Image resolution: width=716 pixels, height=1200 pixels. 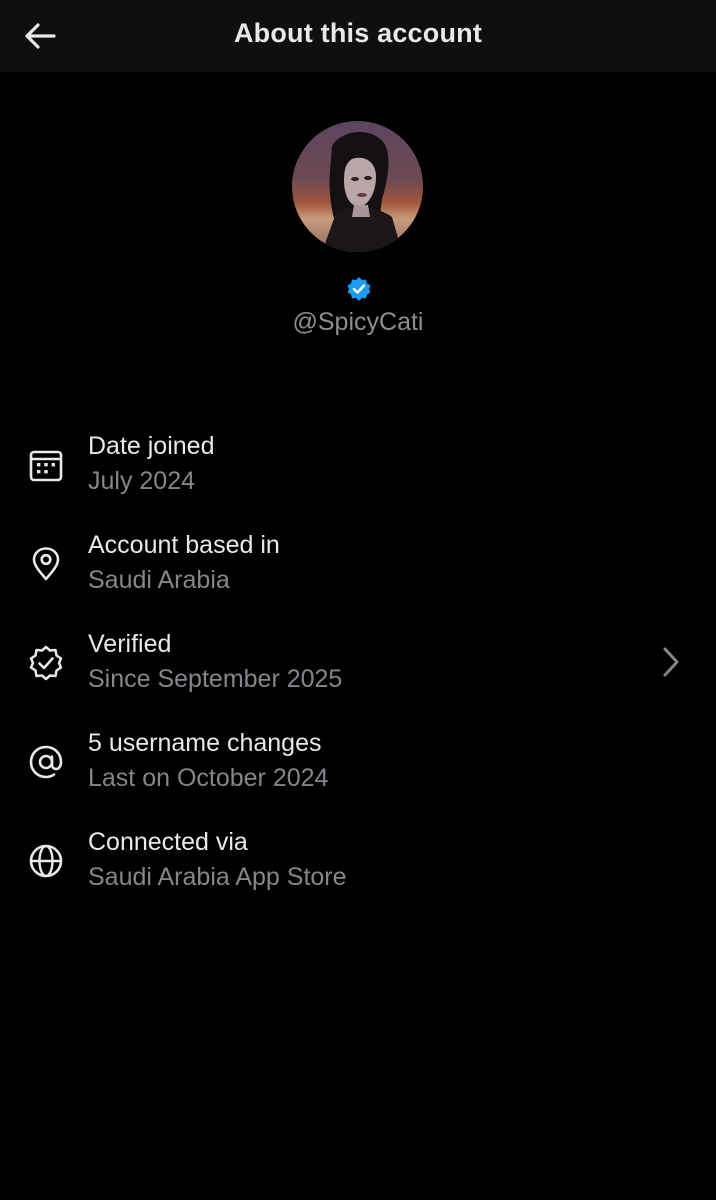 What do you see at coordinates (359, 289) in the screenshot?
I see `verified-badge-icon` at bounding box center [359, 289].